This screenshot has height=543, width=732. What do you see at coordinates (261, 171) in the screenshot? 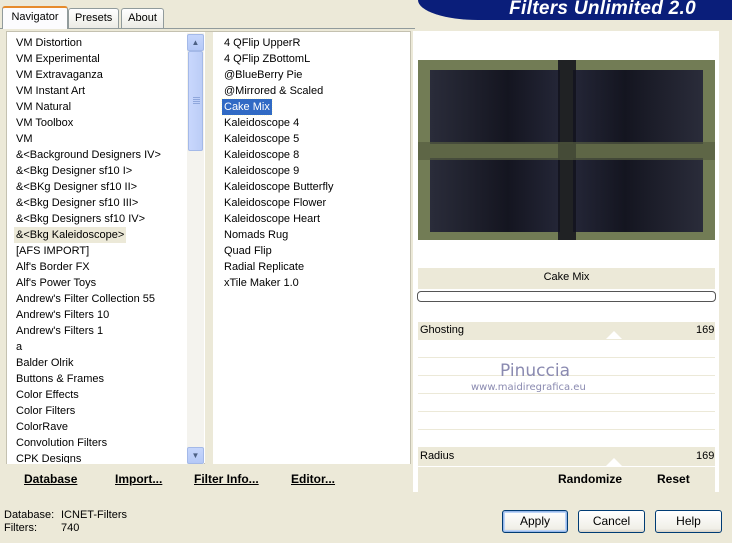
I see `list-item: Kaleidoscope 9` at bounding box center [261, 171].